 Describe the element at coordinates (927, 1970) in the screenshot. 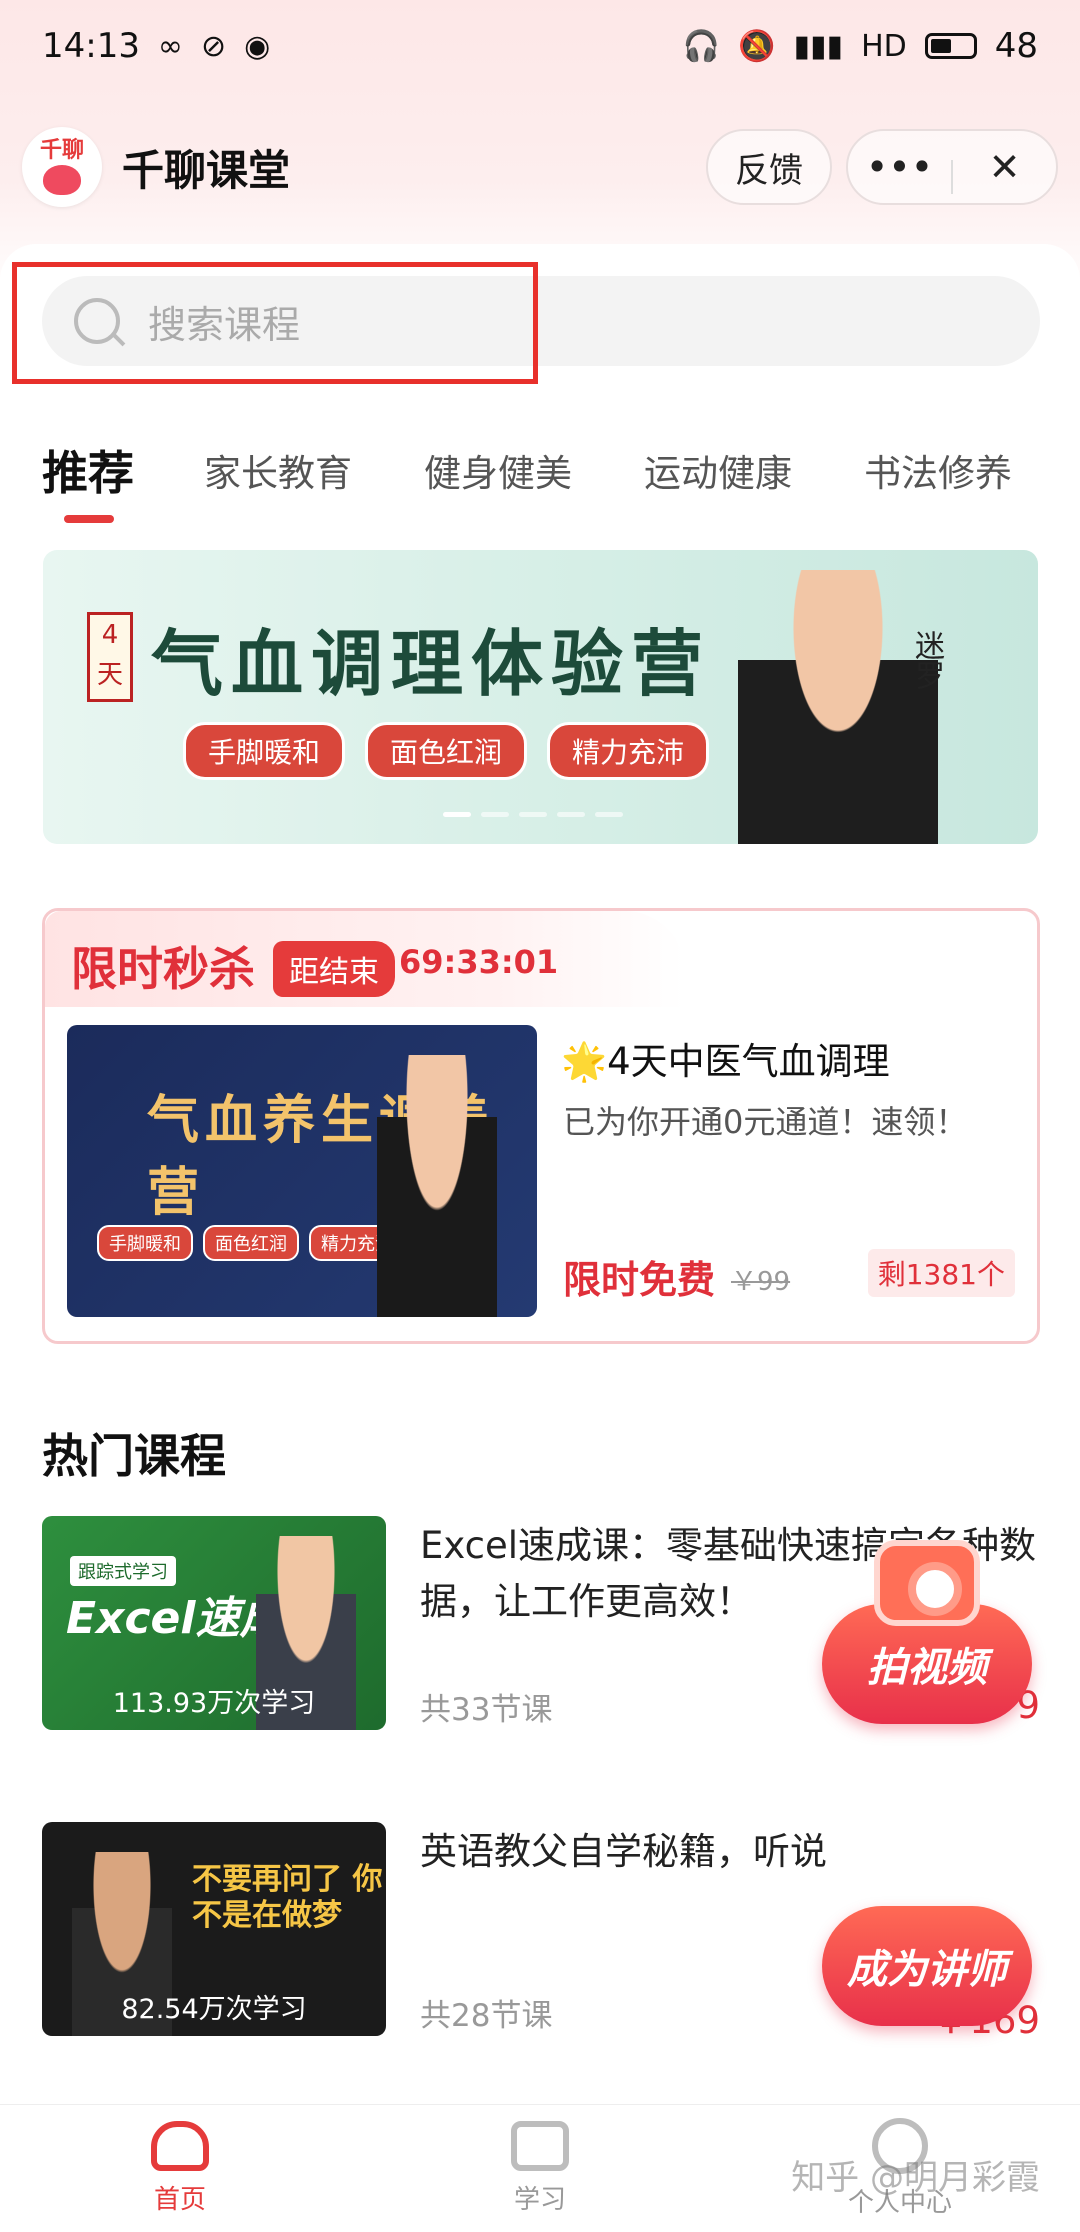

I see `become-teacher-label: 成为讲师` at that location.